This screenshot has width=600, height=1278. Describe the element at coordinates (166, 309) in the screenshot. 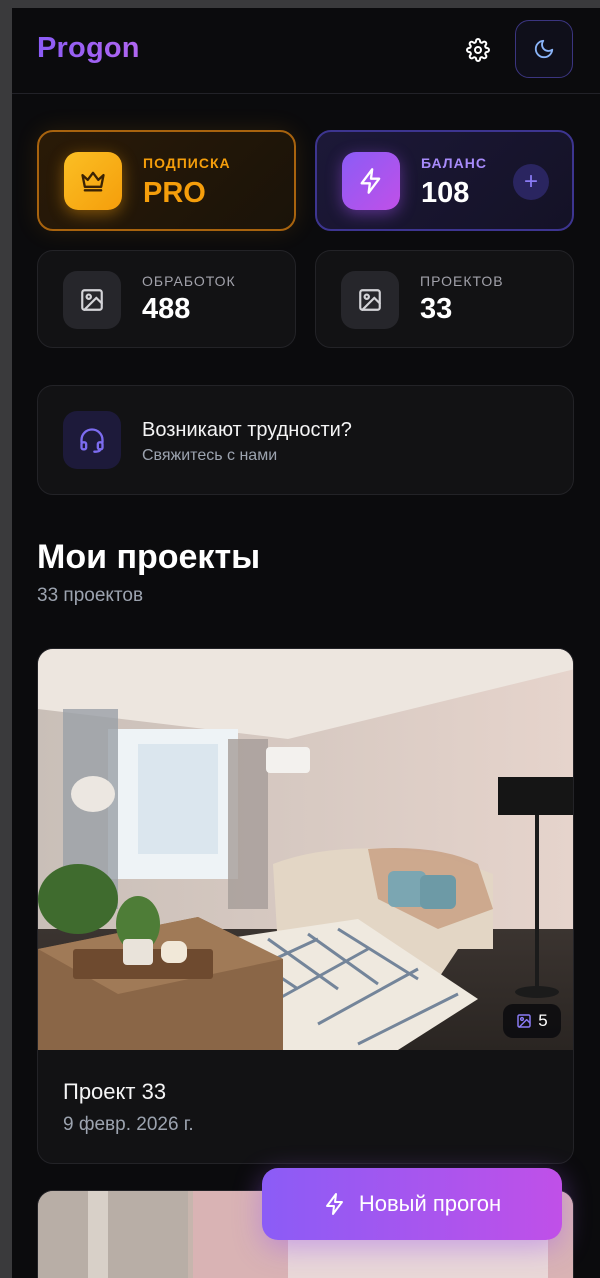

I see `stat-value: 488` at that location.